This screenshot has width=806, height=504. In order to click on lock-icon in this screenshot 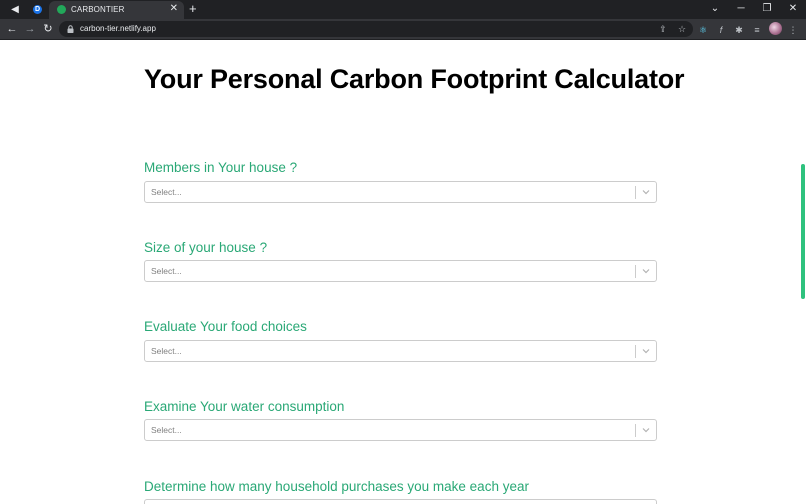, I will do `click(70, 29)`.